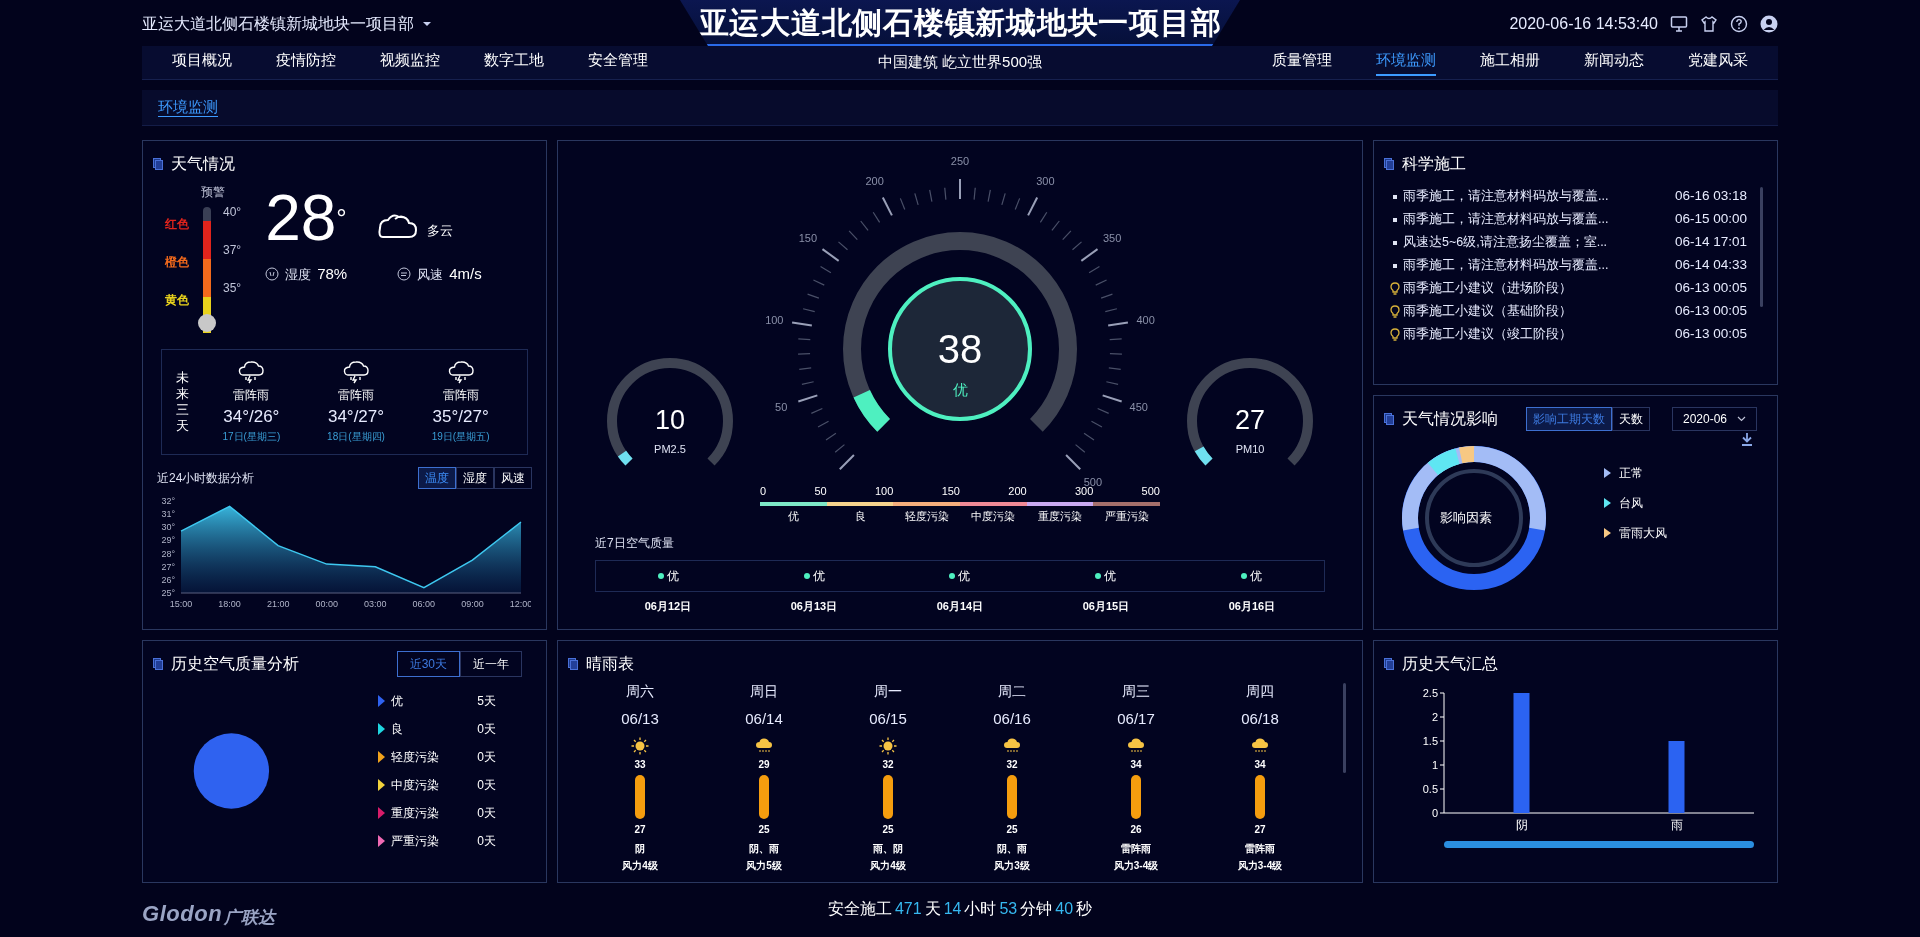  Describe the element at coordinates (1568, 311) in the screenshot. I see `notice-item: 雨季施工小建议（基础阶段） 06-13 00:05` at that location.